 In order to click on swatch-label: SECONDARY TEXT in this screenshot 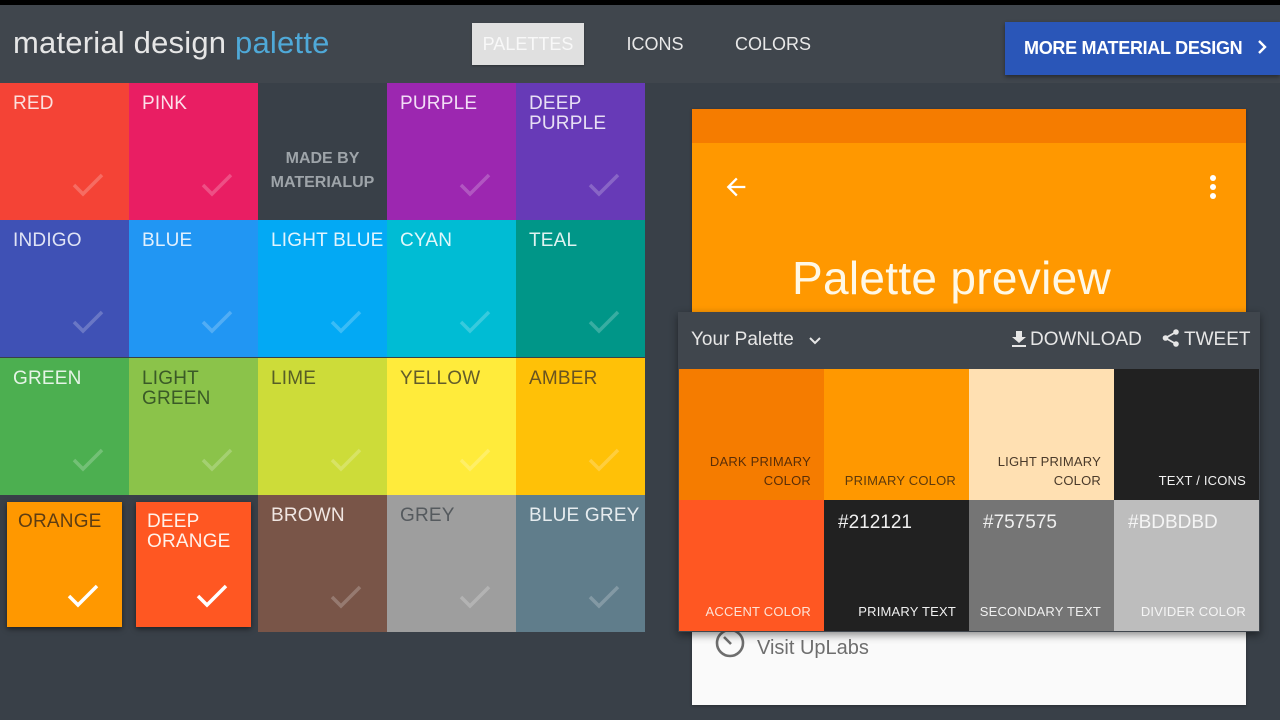, I will do `click(1040, 611)`.